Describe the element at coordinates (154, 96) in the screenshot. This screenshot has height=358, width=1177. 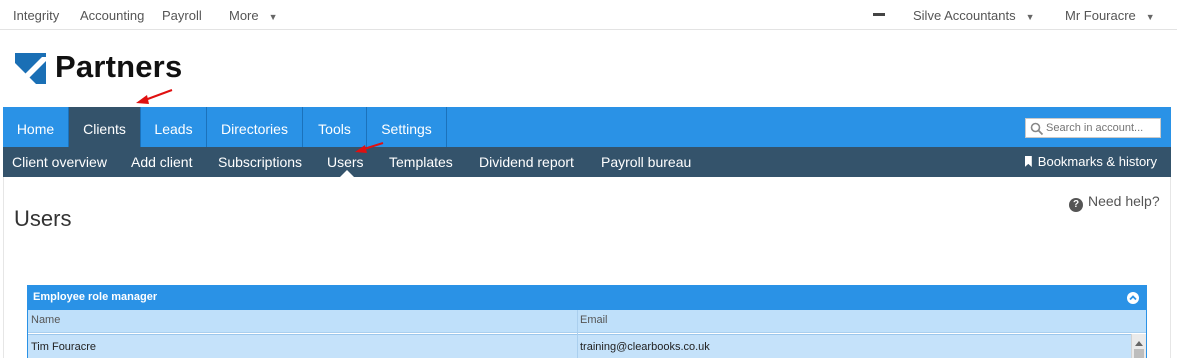
I see `annotation-arrow-clients` at that location.